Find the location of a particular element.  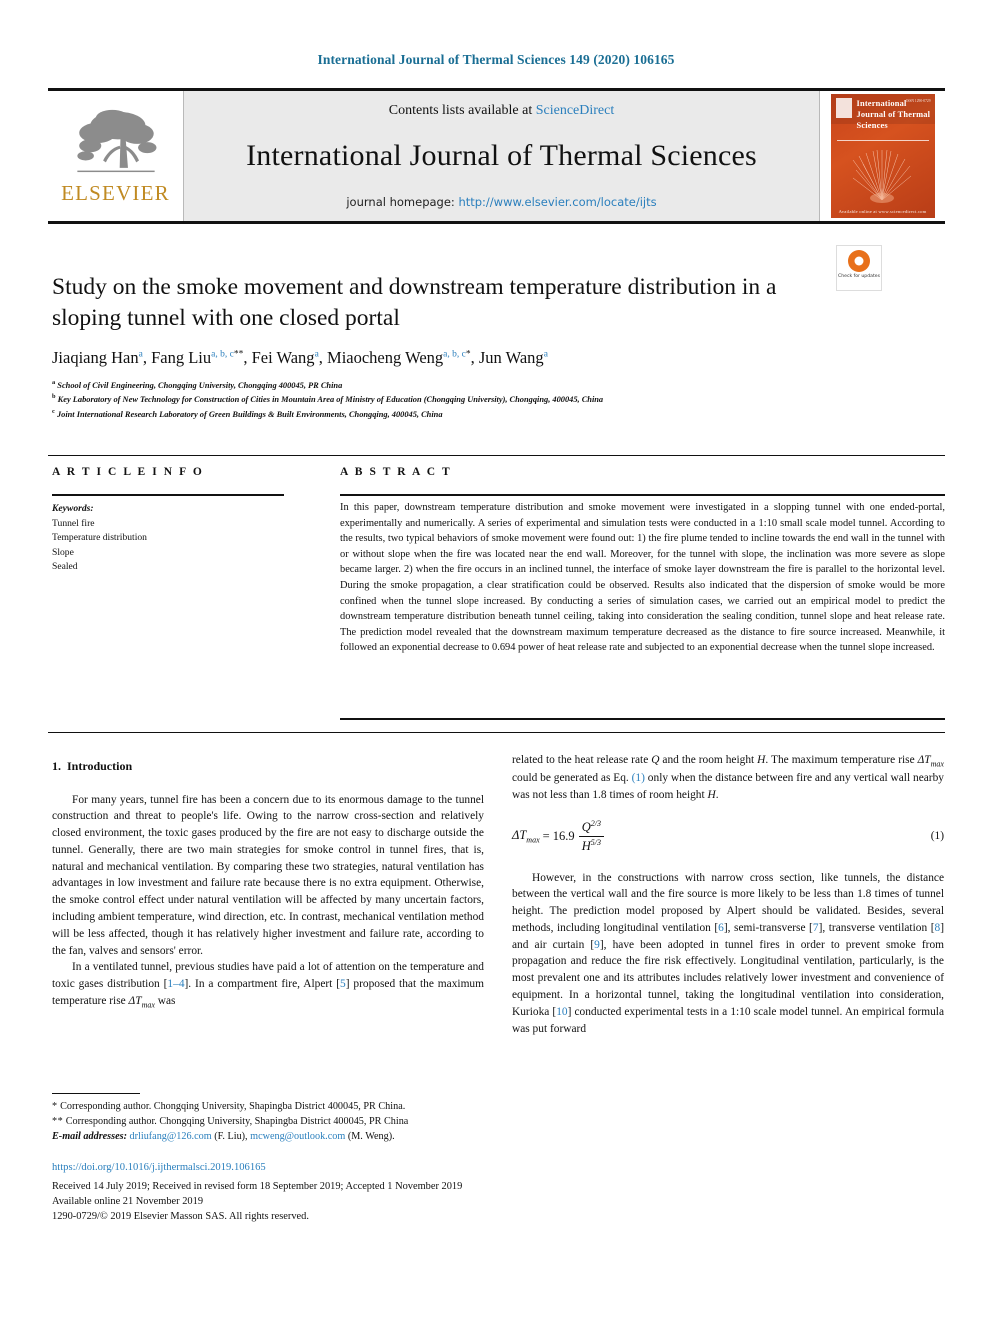

equation-denominator: H5/3 is located at coordinates (591, 846).